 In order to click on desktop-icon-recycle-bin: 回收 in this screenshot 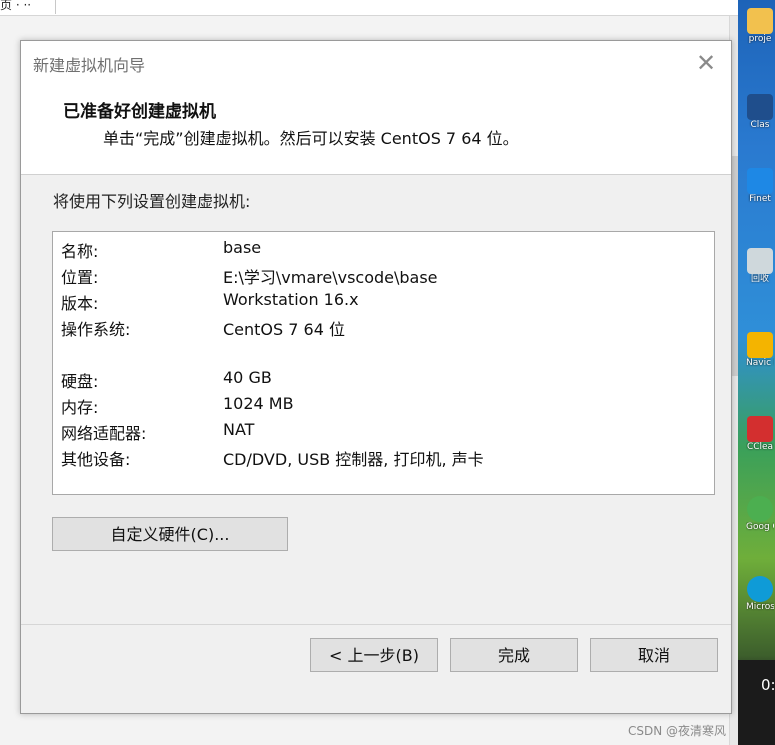, I will do `click(760, 266)`.